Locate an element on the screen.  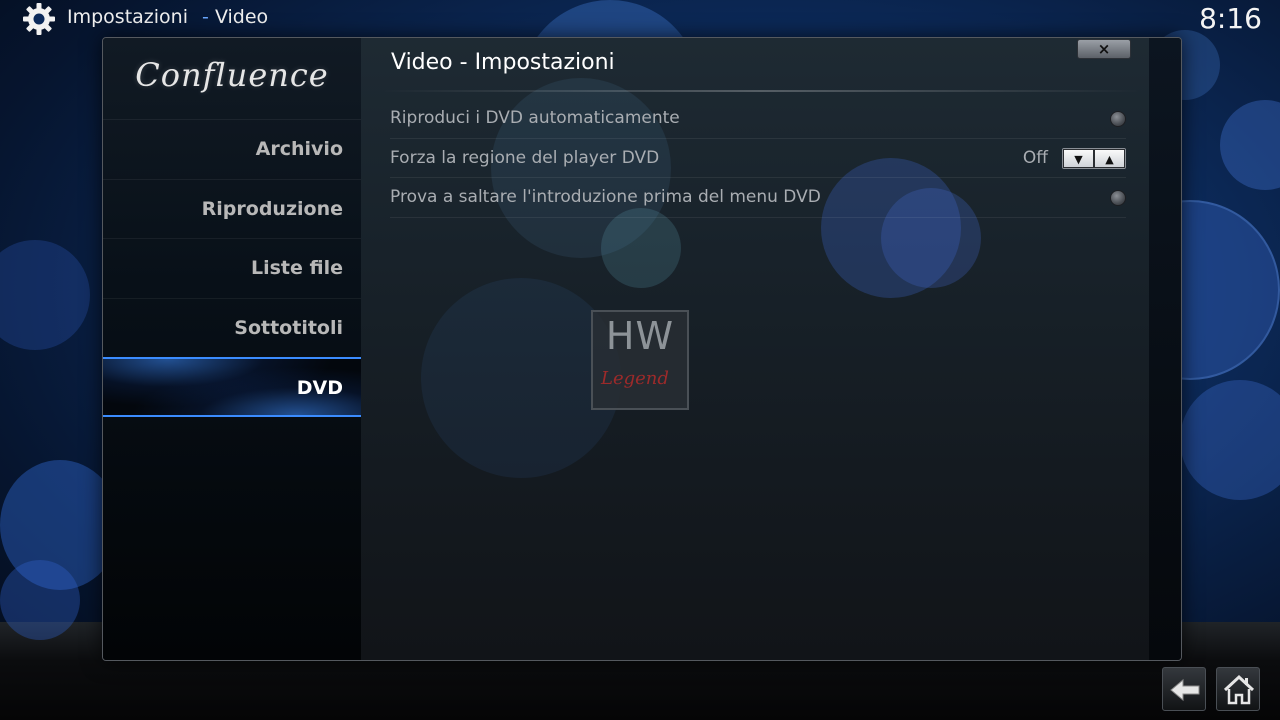
sidebar-item-label: Archivio is located at coordinates (299, 149).